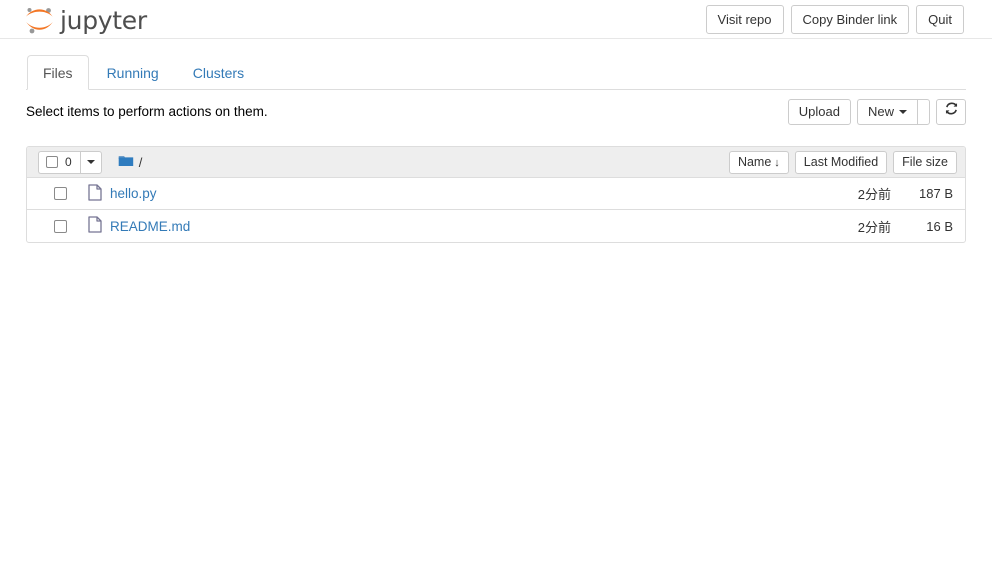 The height and width of the screenshot is (563, 992). What do you see at coordinates (496, 162) in the screenshot?
I see `file-list-header: 0 / Name ↓ Last Modified File size` at bounding box center [496, 162].